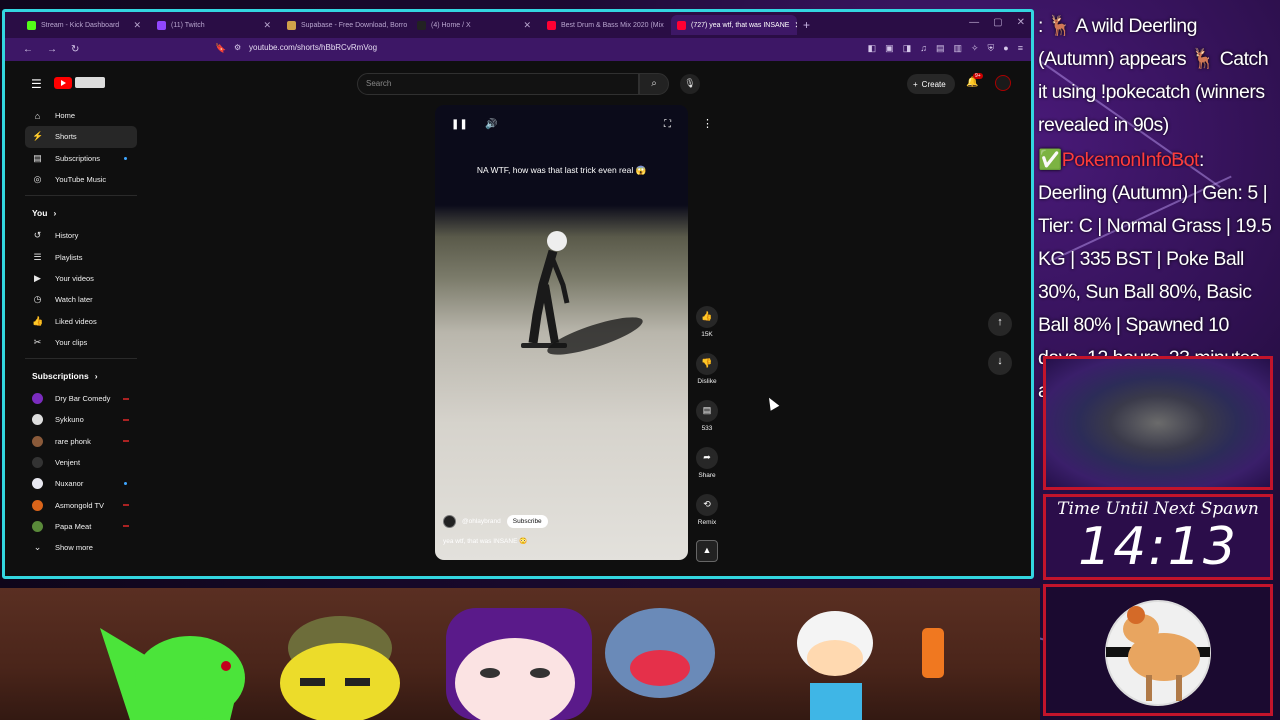 This screenshot has width=1280, height=720. Describe the element at coordinates (667, 124) in the screenshot. I see `fullscreen-icon: ⛶` at that location.